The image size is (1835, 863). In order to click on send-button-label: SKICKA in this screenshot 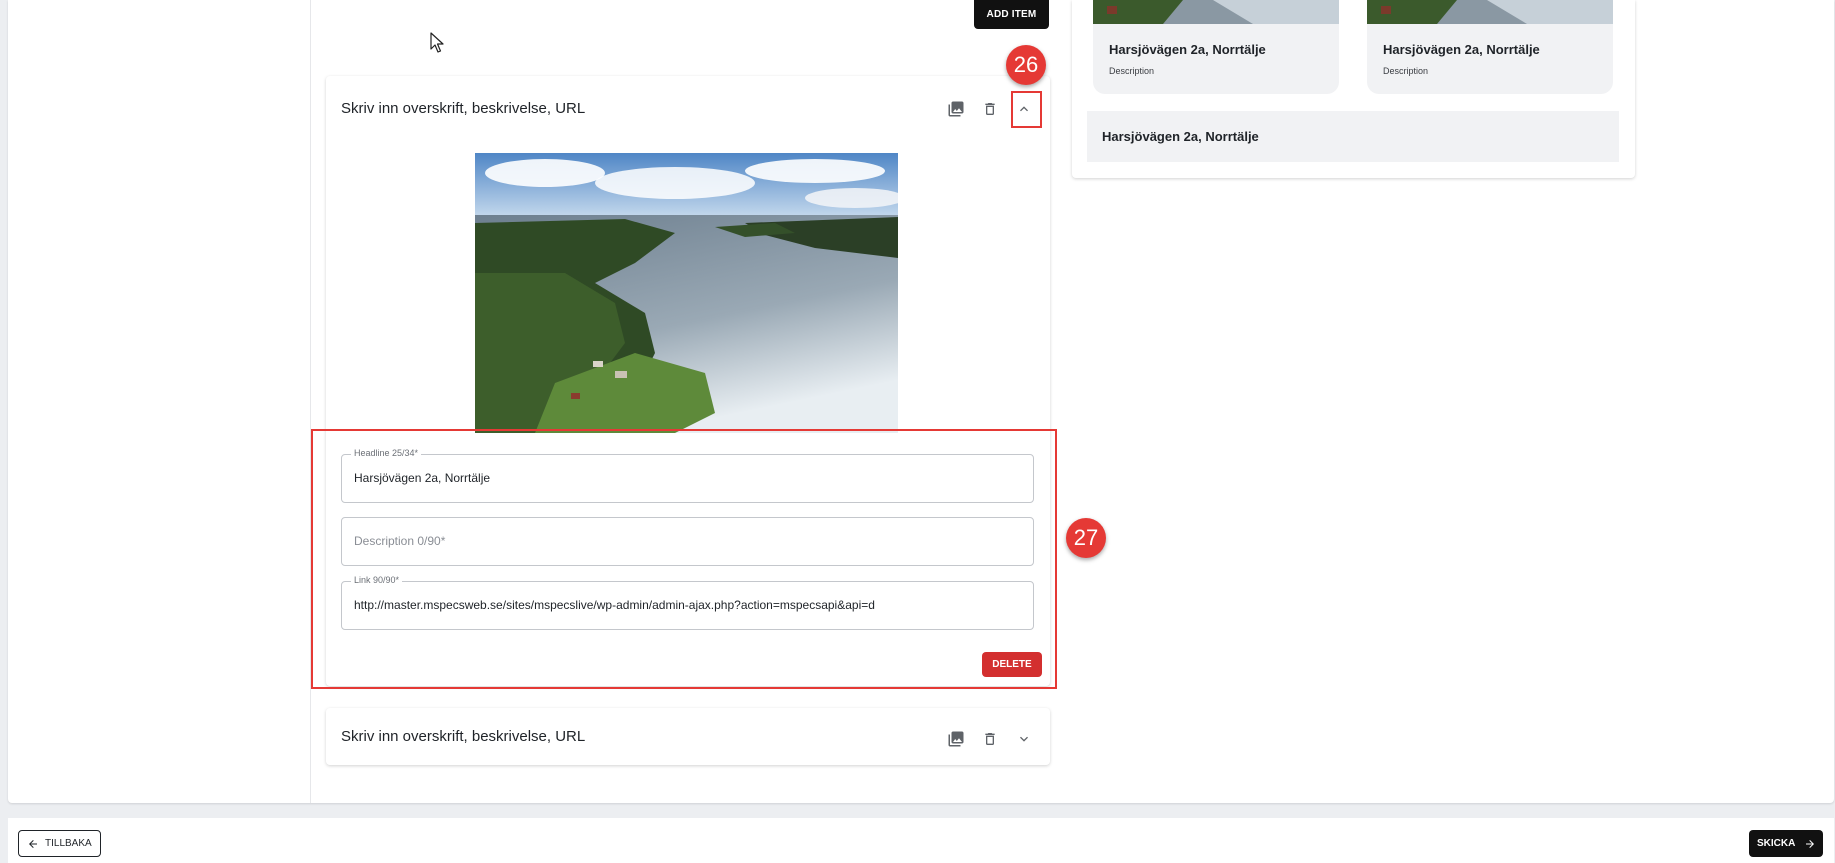, I will do `click(1776, 843)`.